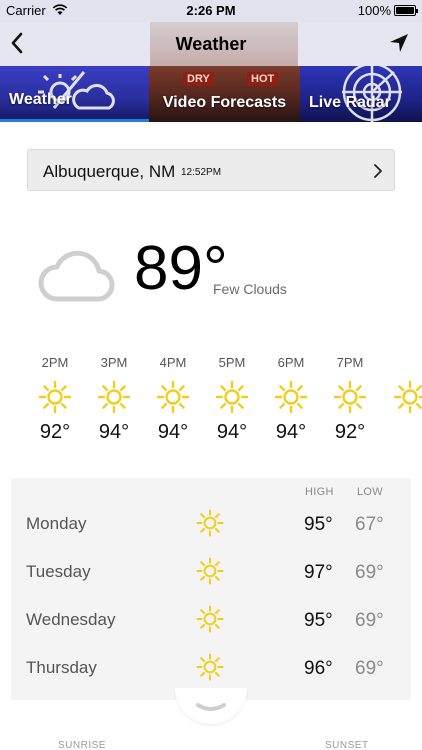  Describe the element at coordinates (40, 99) in the screenshot. I see `tab-weather-label: Weather` at that location.